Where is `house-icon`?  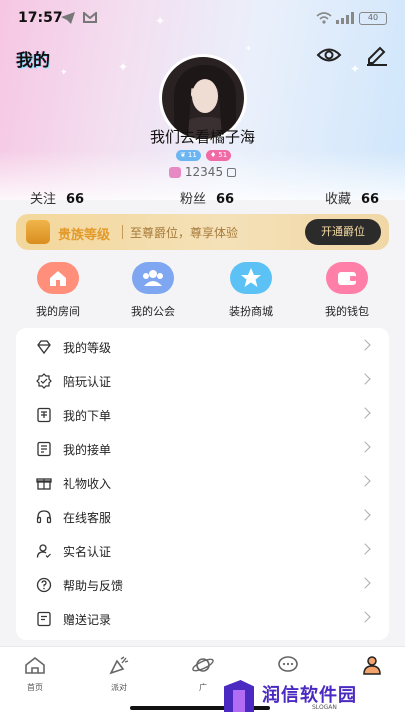
house-icon is located at coordinates (58, 278).